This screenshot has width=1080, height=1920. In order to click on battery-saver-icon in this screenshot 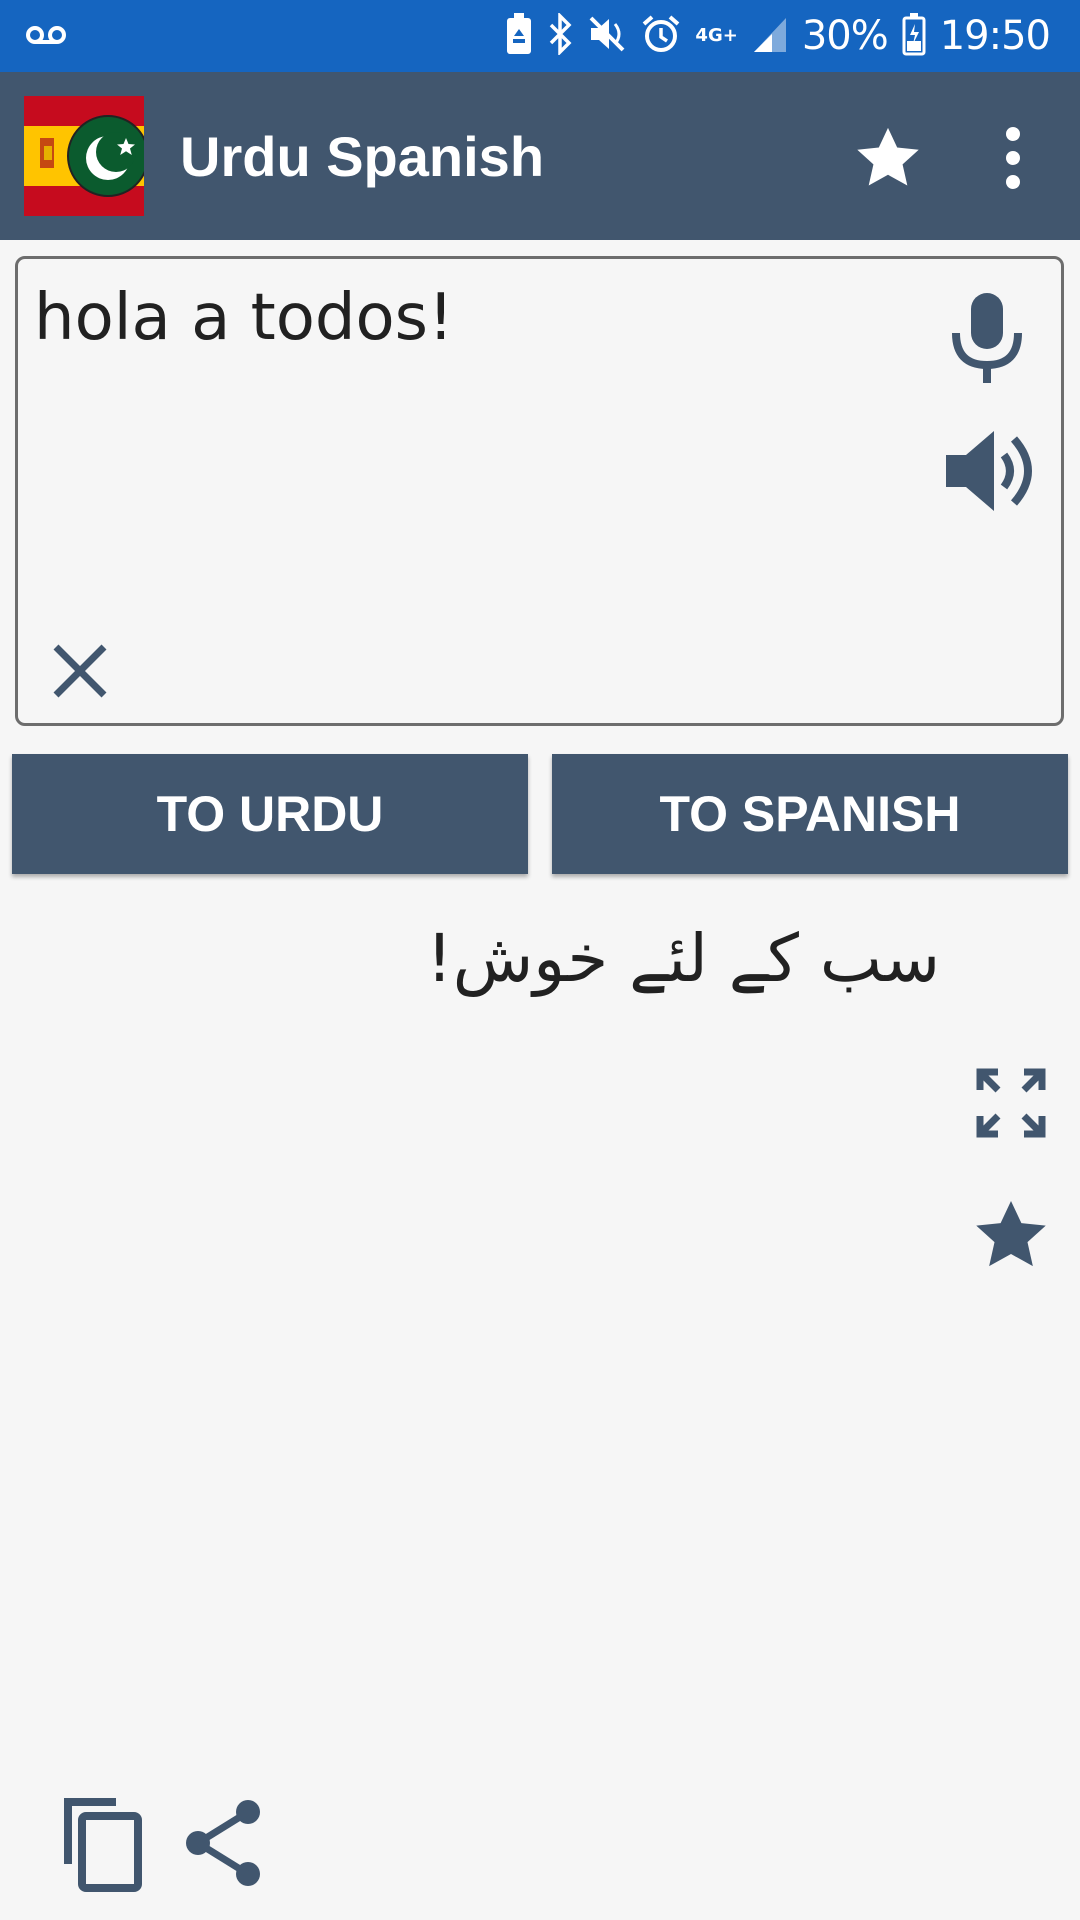, I will do `click(519, 36)`.